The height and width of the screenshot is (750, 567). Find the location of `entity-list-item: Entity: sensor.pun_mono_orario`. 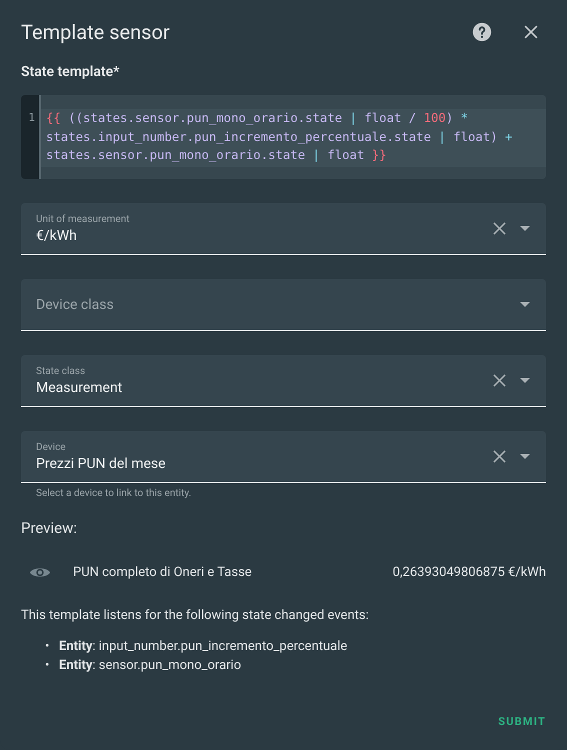

entity-list-item: Entity: sensor.pun_mono_orario is located at coordinates (150, 666).